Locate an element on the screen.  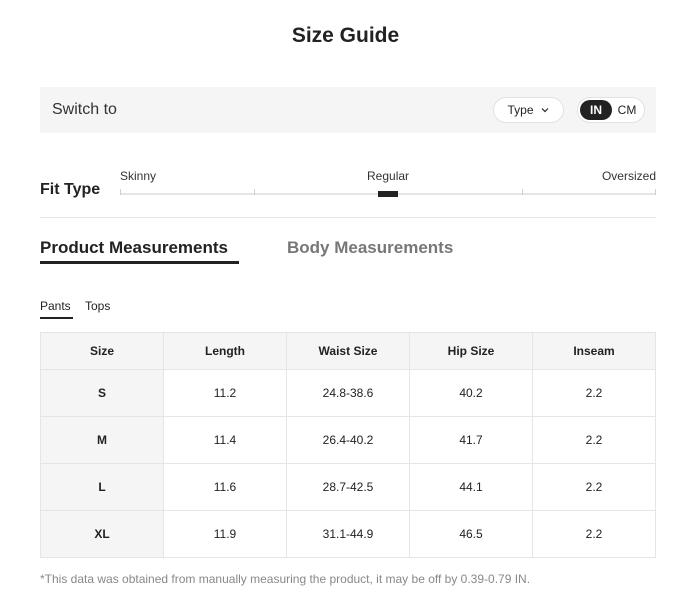
fit-option-skinny: Skinny is located at coordinates (138, 176).